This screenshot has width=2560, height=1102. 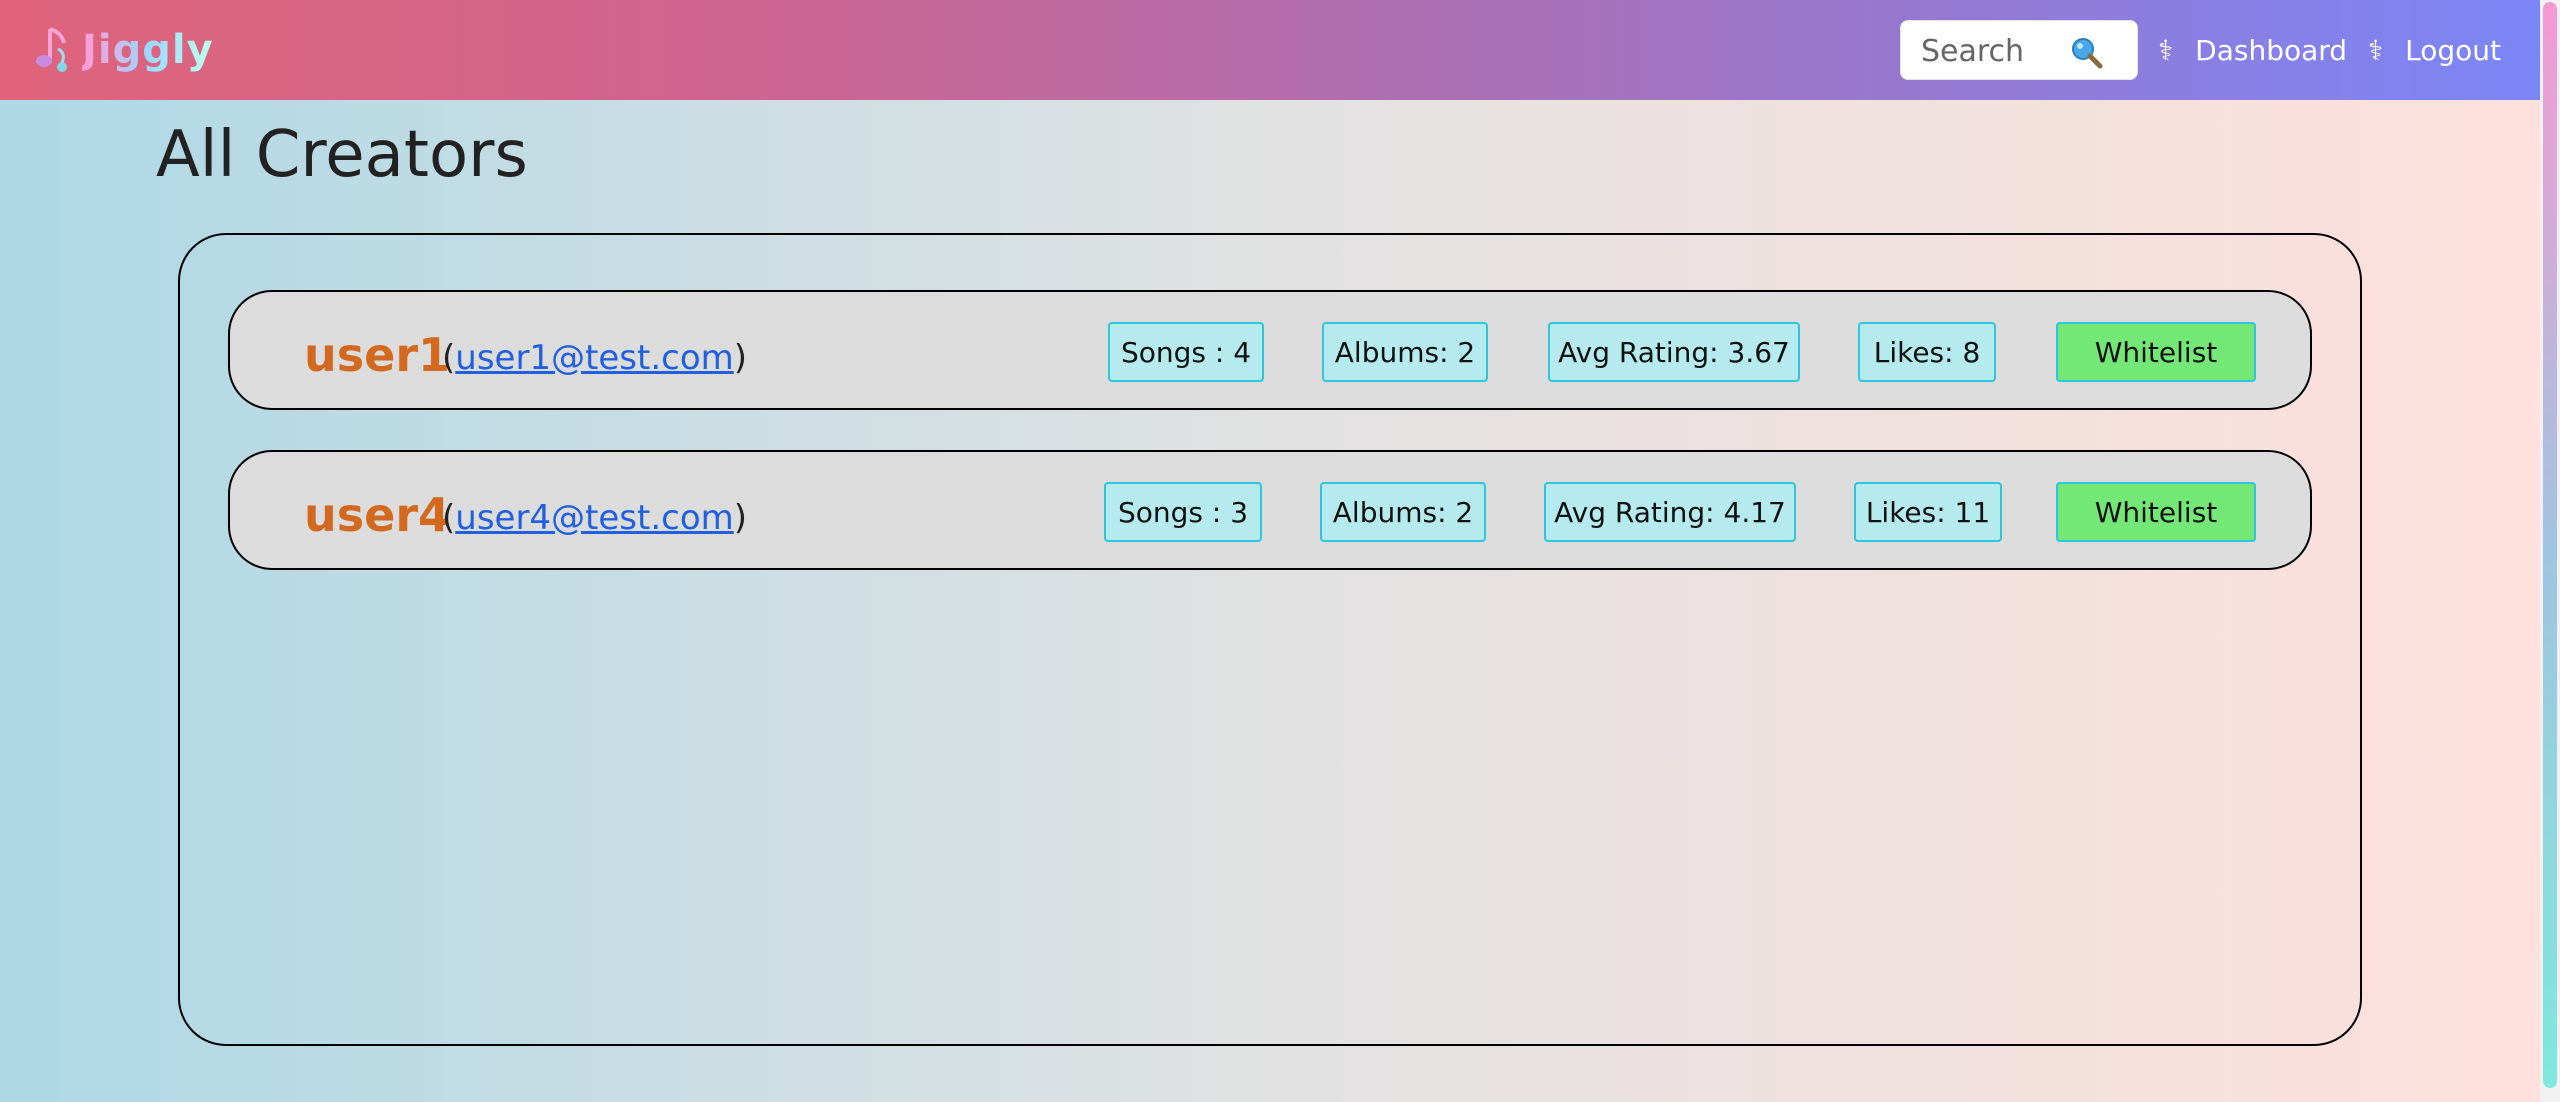 I want to click on nav-logout-link: ⚕ Logout, so click(x=2434, y=50).